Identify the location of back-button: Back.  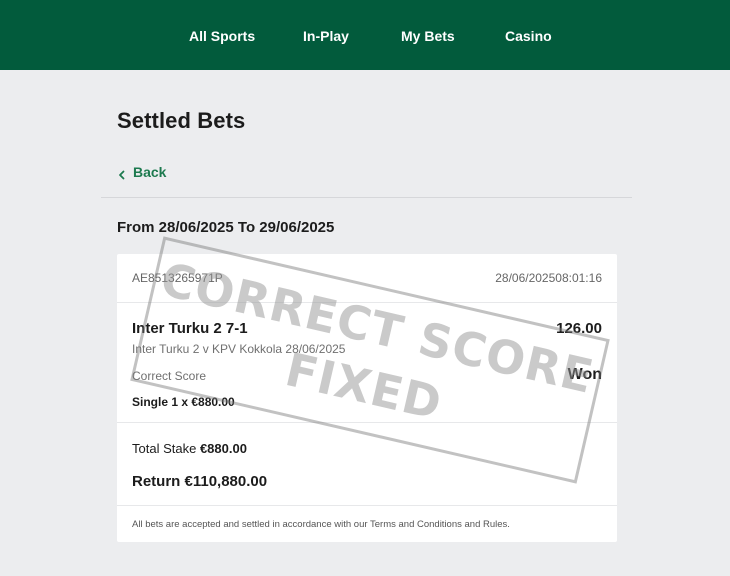
(141, 172).